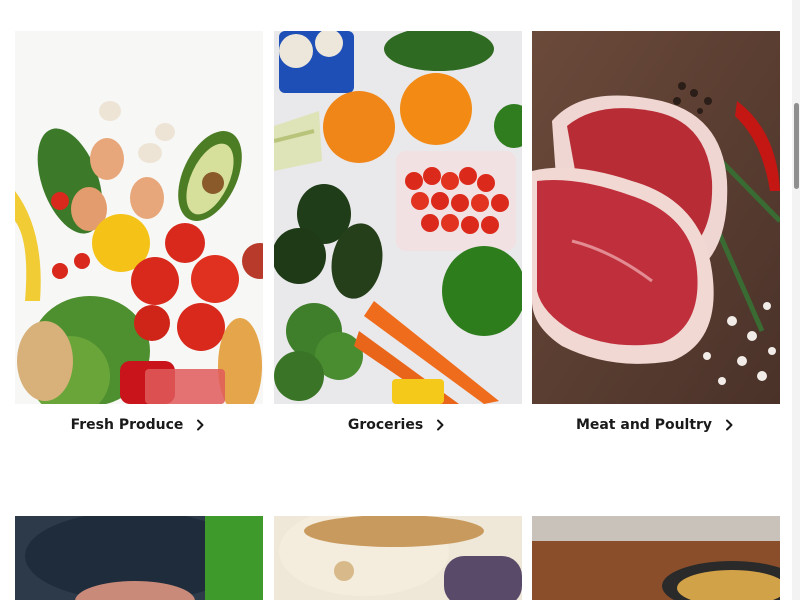 The height and width of the screenshot is (600, 800). I want to click on meat-and-poultry-link: Meat and Poultry, so click(656, 425).